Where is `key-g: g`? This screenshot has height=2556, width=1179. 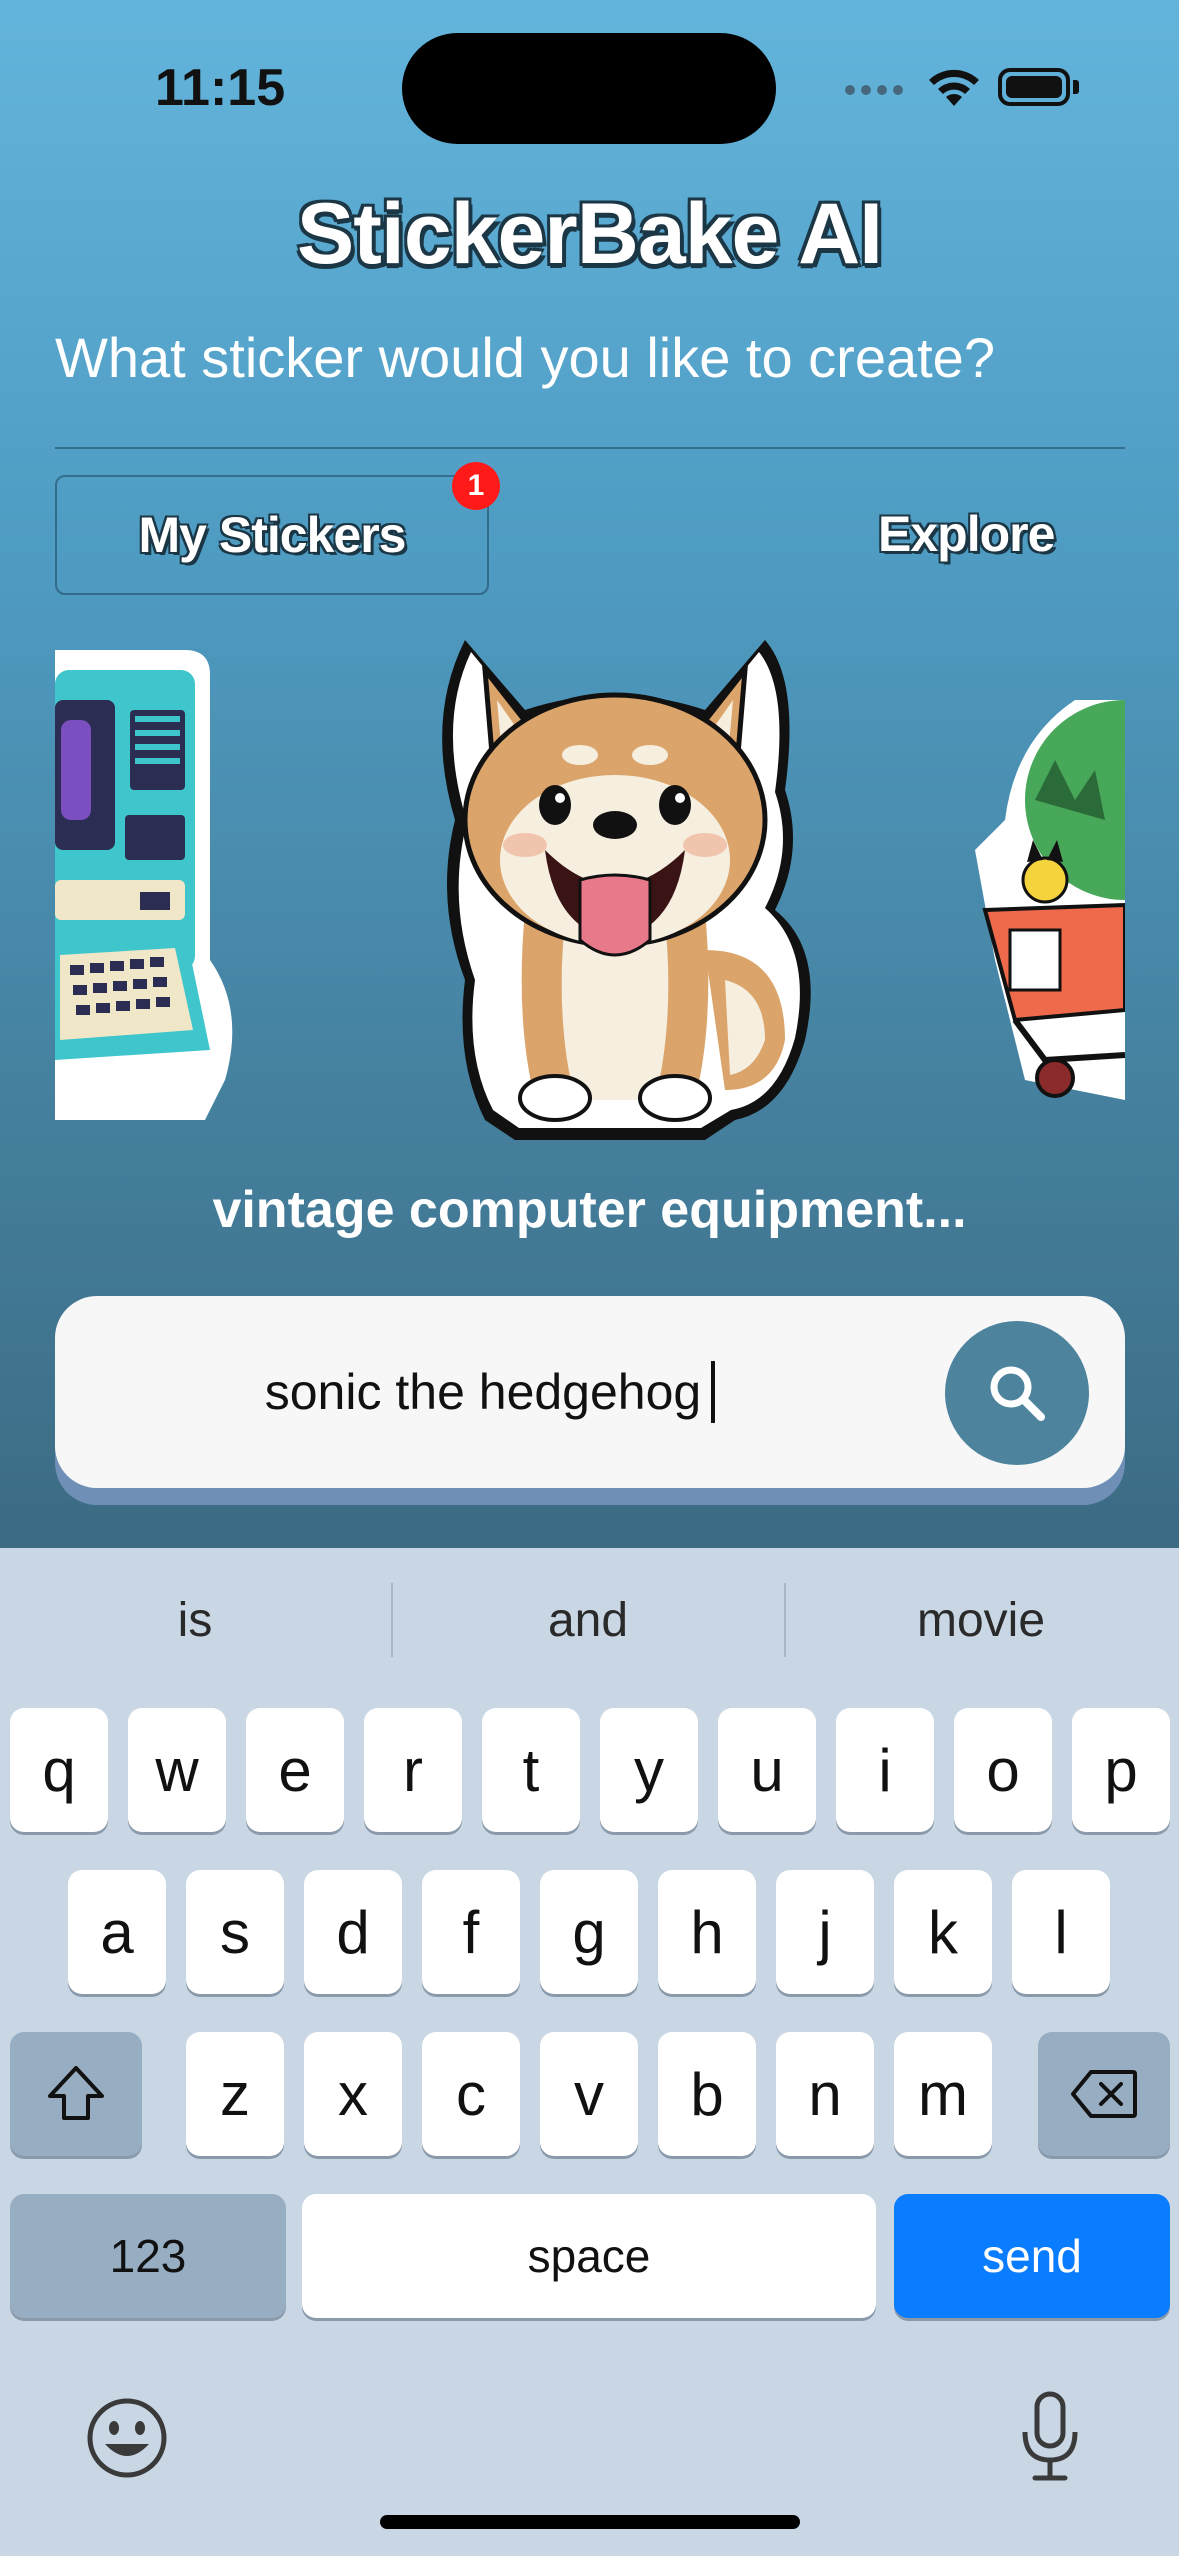 key-g: g is located at coordinates (589, 1932).